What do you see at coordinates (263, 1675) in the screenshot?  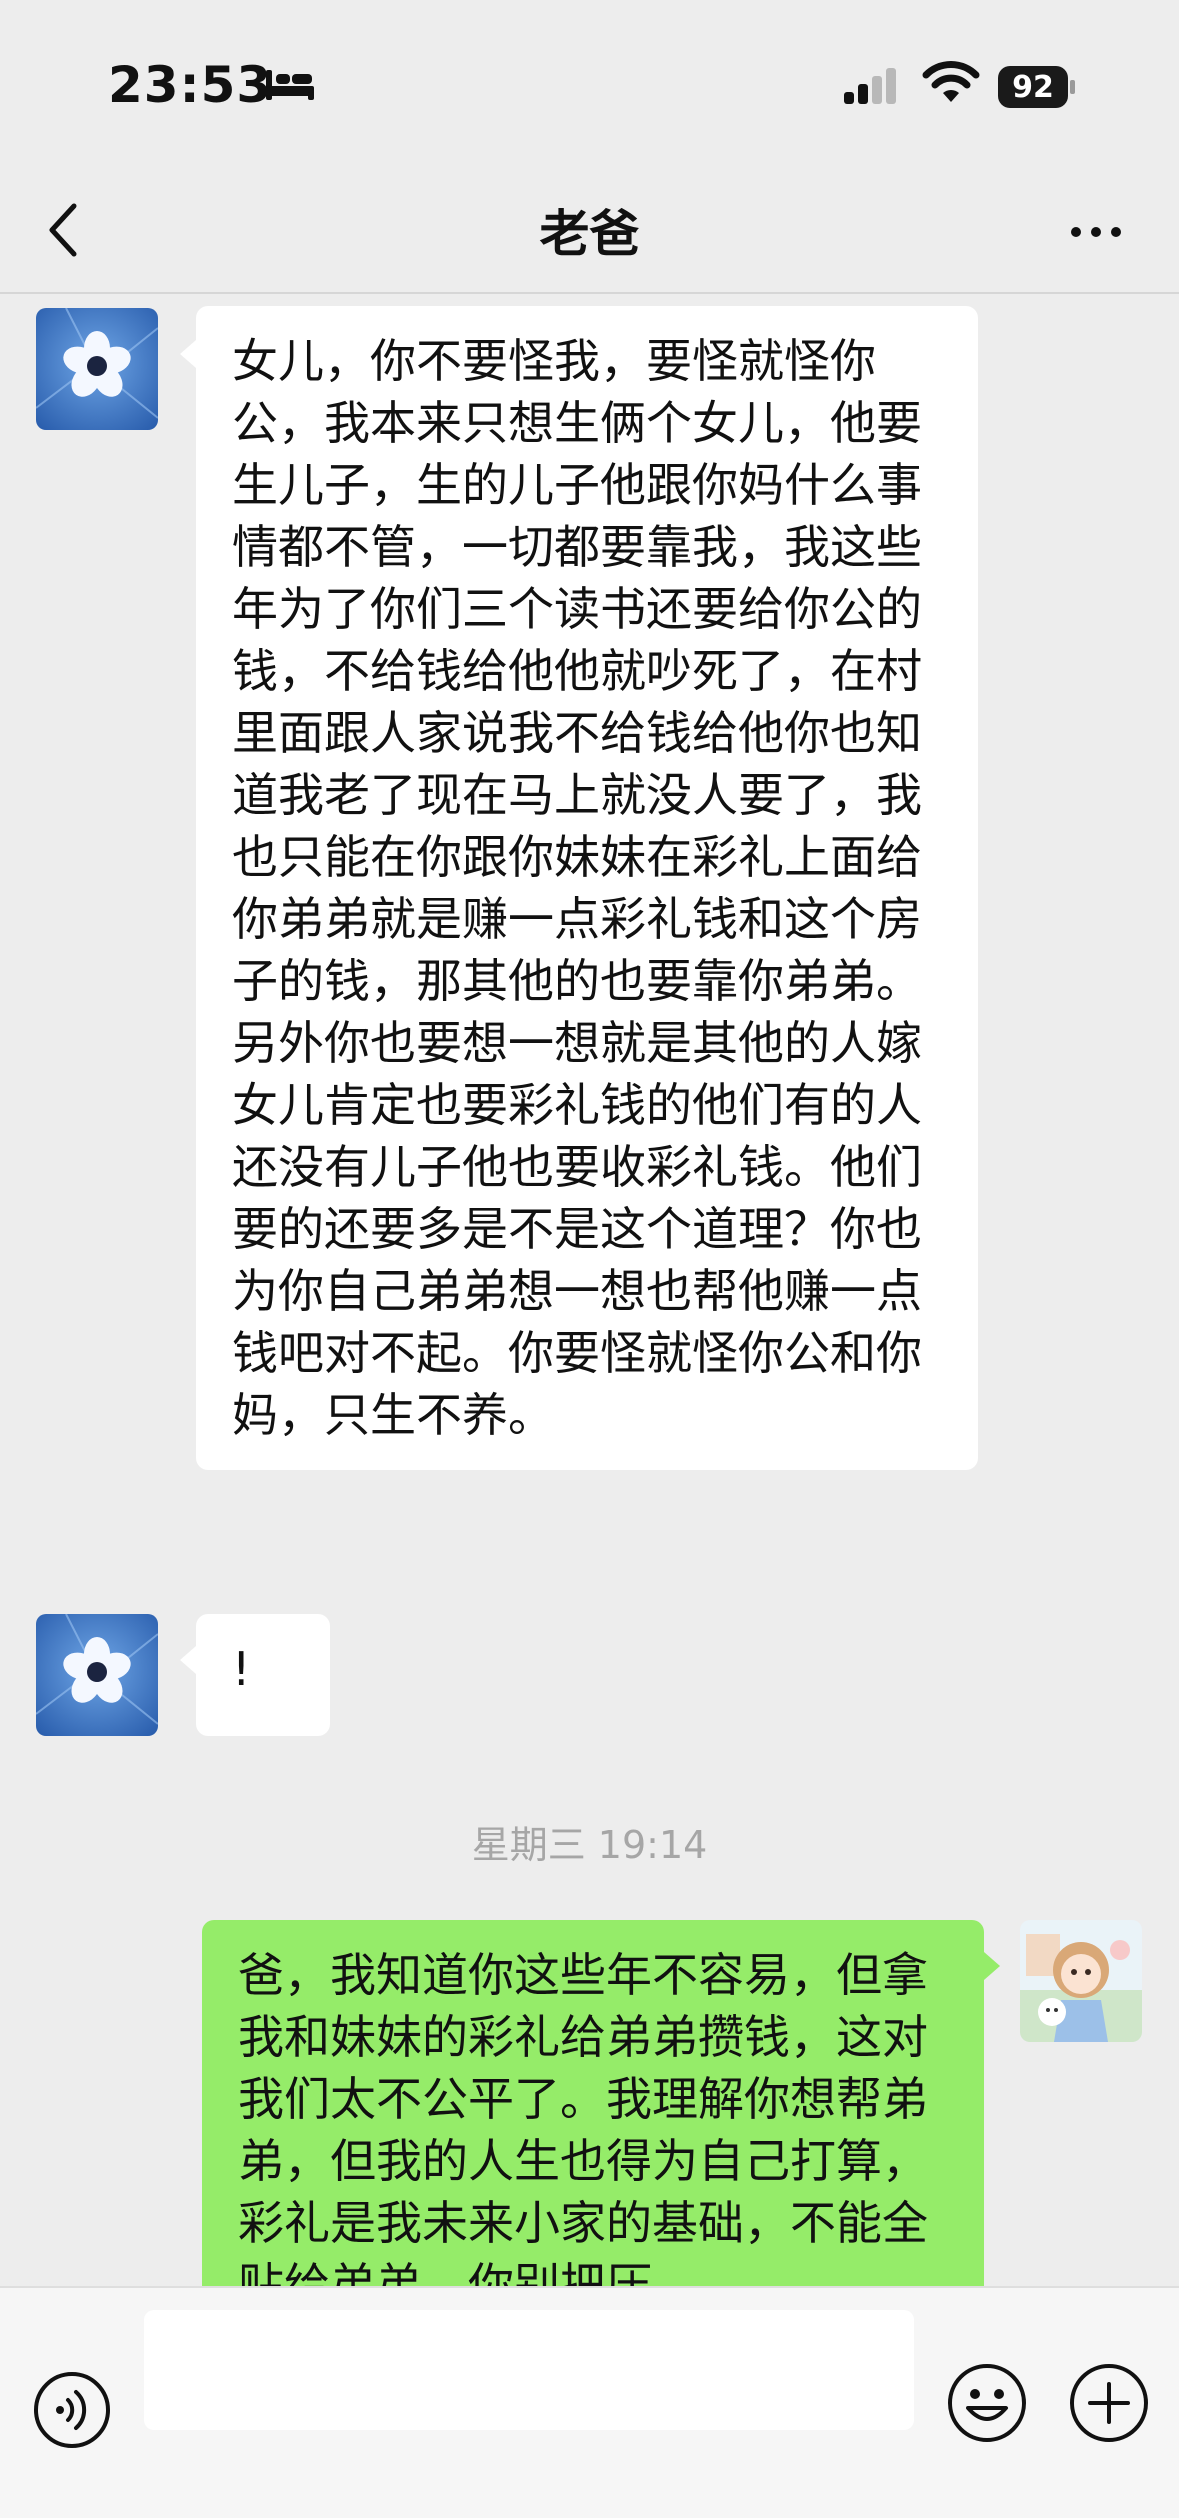 I see `message-bubble-incoming: !` at bounding box center [263, 1675].